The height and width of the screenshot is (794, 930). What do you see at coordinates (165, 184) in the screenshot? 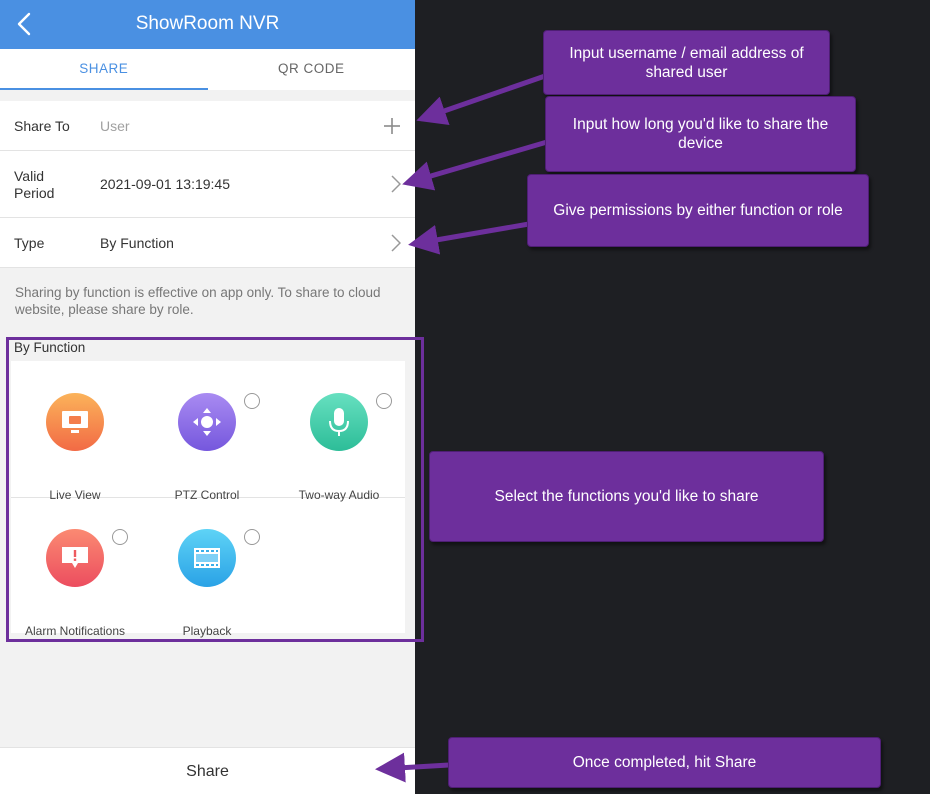
I see `valid-period-value: 2021-09-01 13:19:45` at bounding box center [165, 184].